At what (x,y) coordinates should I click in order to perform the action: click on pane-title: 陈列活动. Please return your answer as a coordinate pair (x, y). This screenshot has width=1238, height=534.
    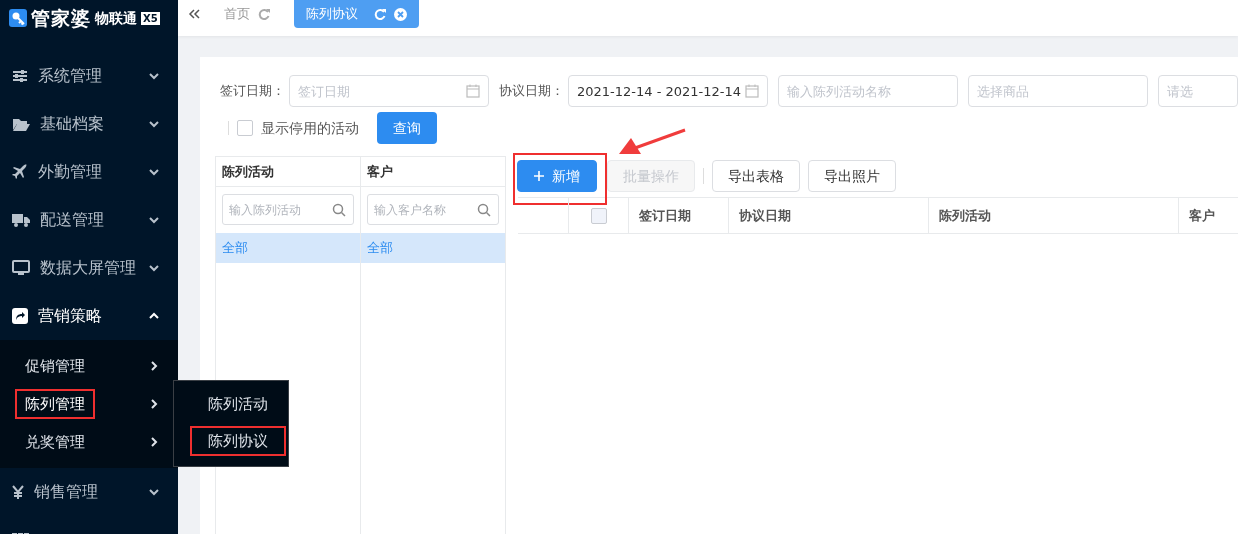
    Looking at the image, I should click on (288, 172).